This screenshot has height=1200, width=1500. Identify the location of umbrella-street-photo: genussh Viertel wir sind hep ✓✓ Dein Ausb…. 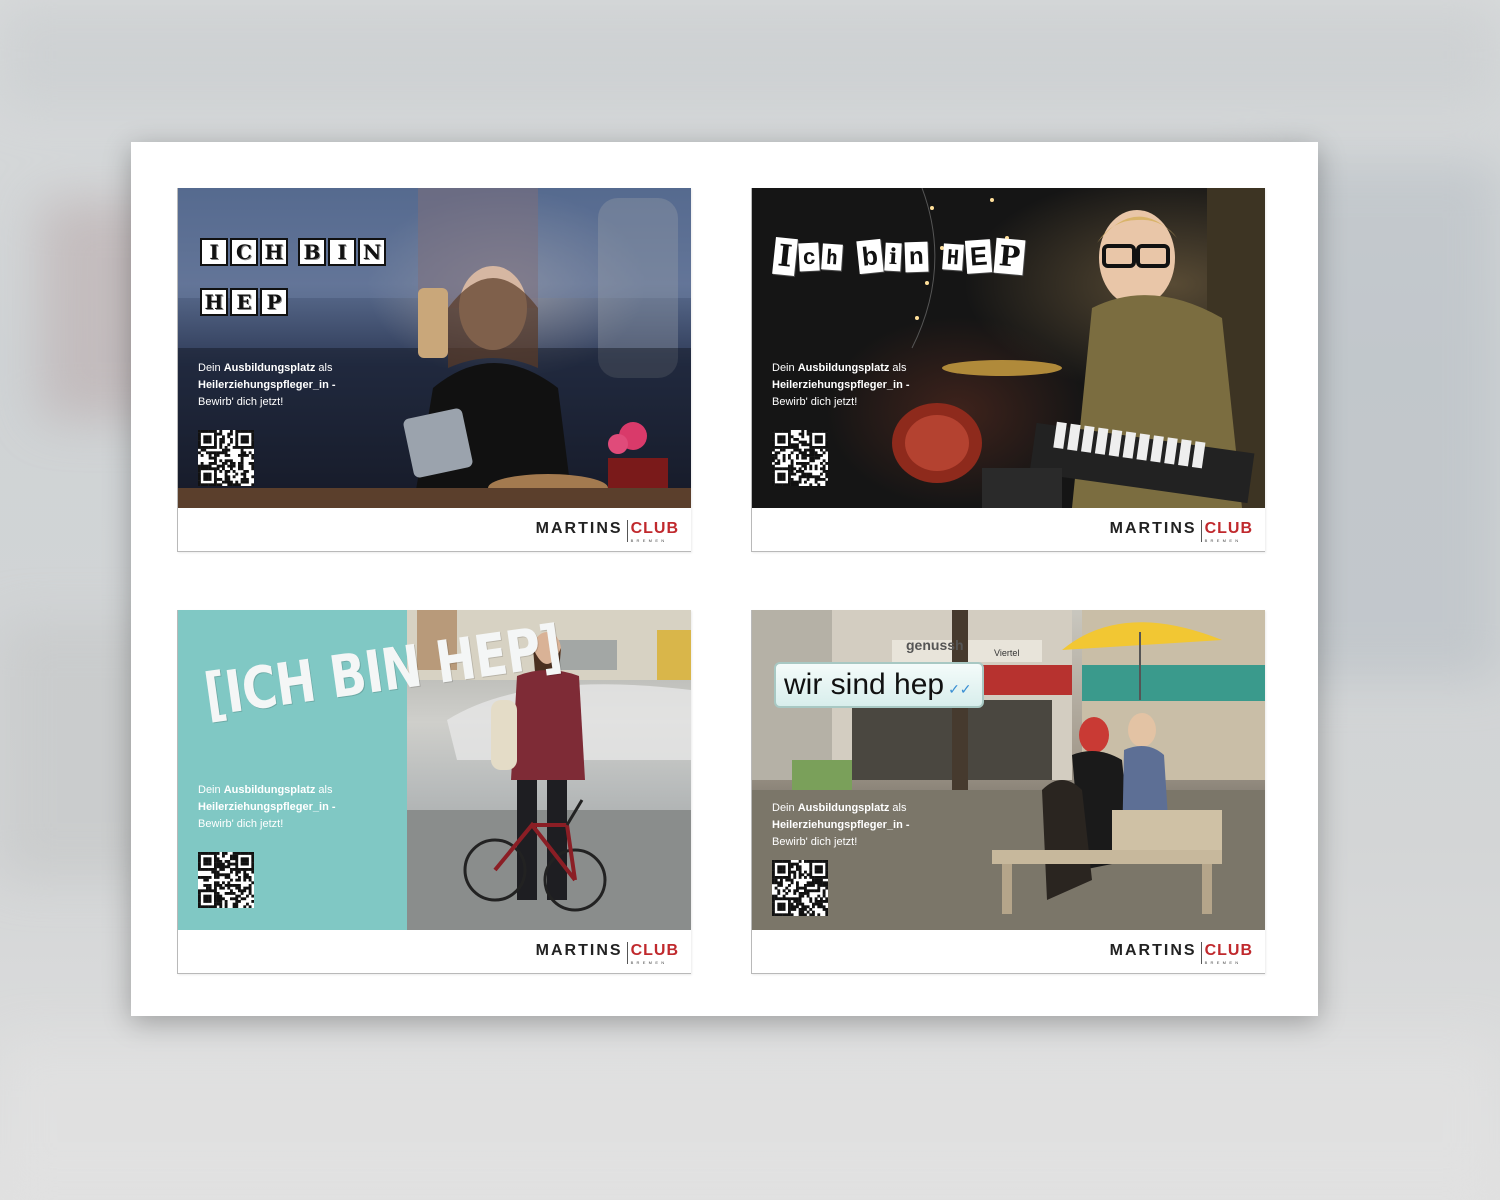
(1008, 770).